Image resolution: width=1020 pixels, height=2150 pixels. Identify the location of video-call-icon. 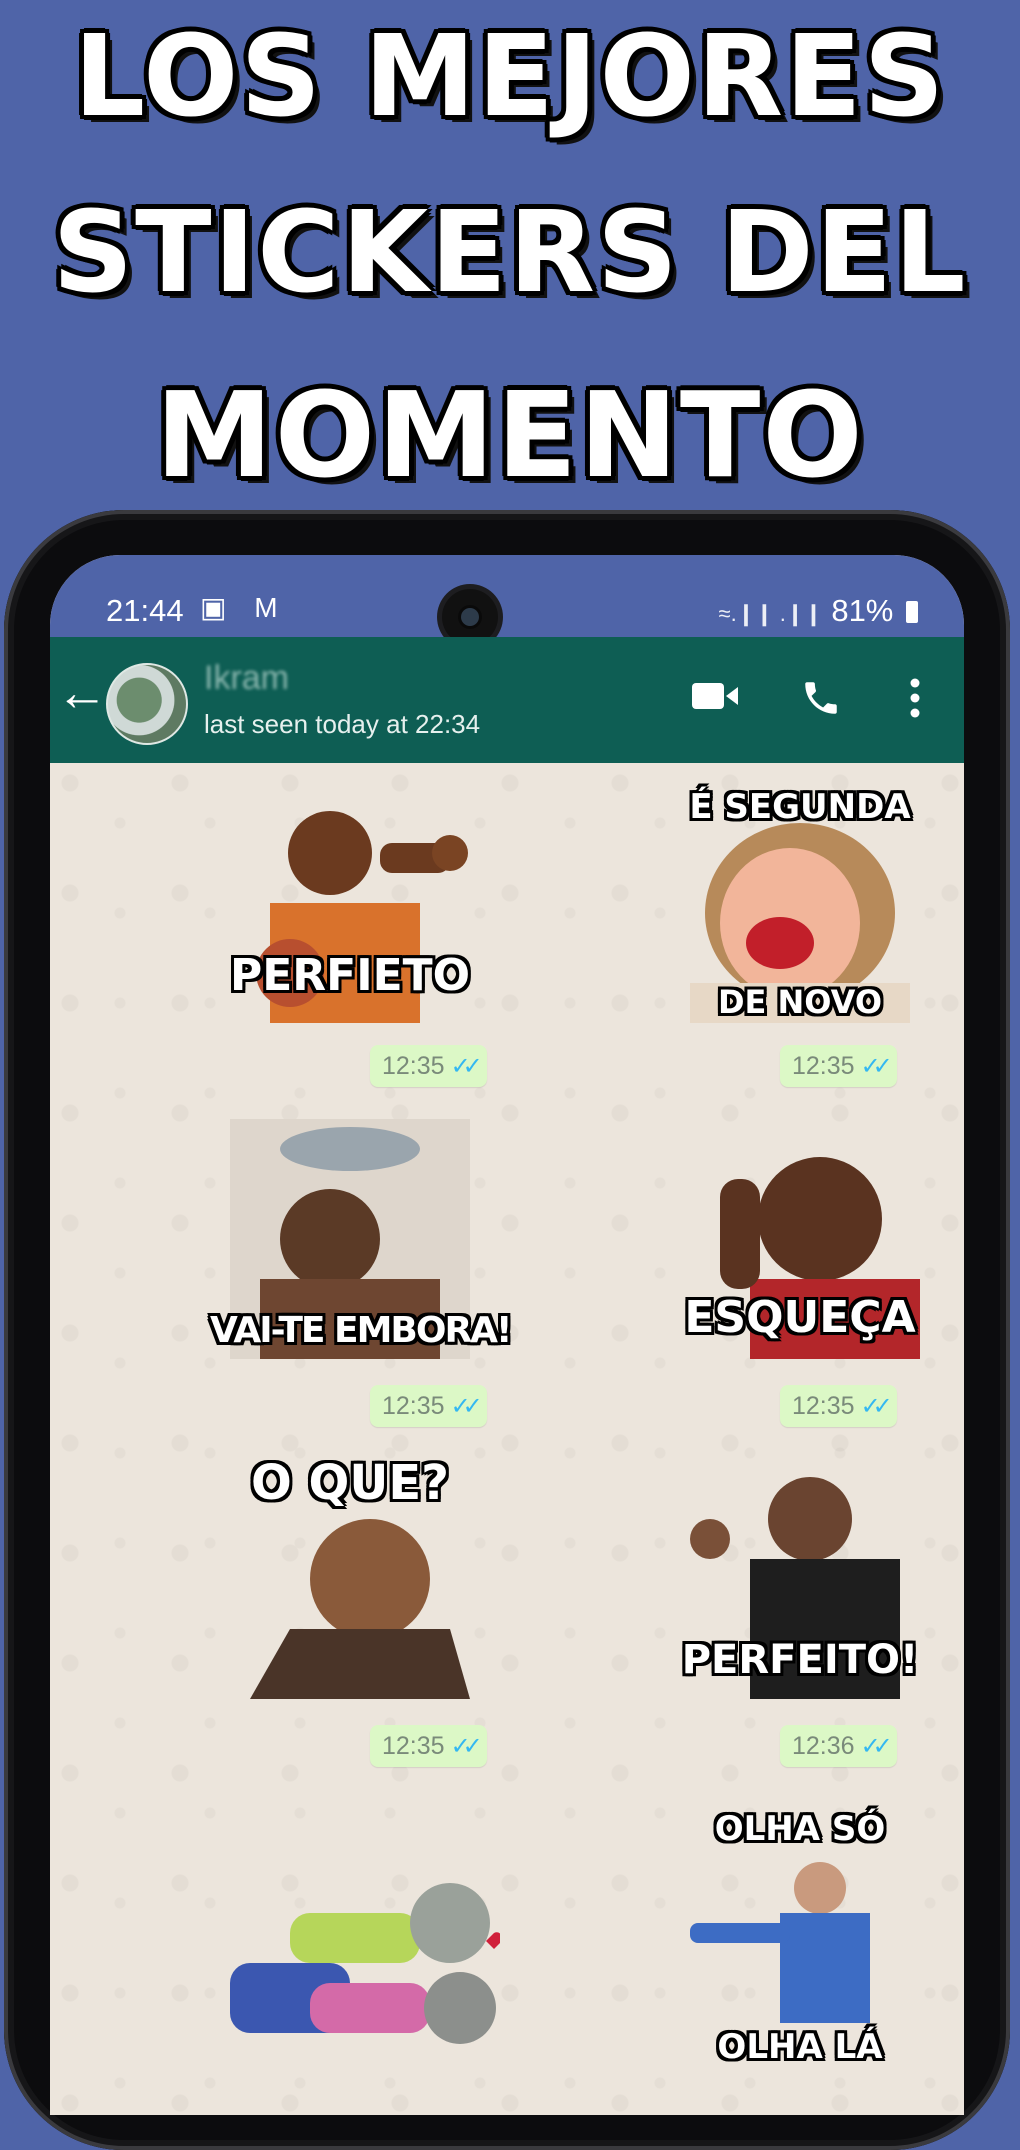
(716, 696).